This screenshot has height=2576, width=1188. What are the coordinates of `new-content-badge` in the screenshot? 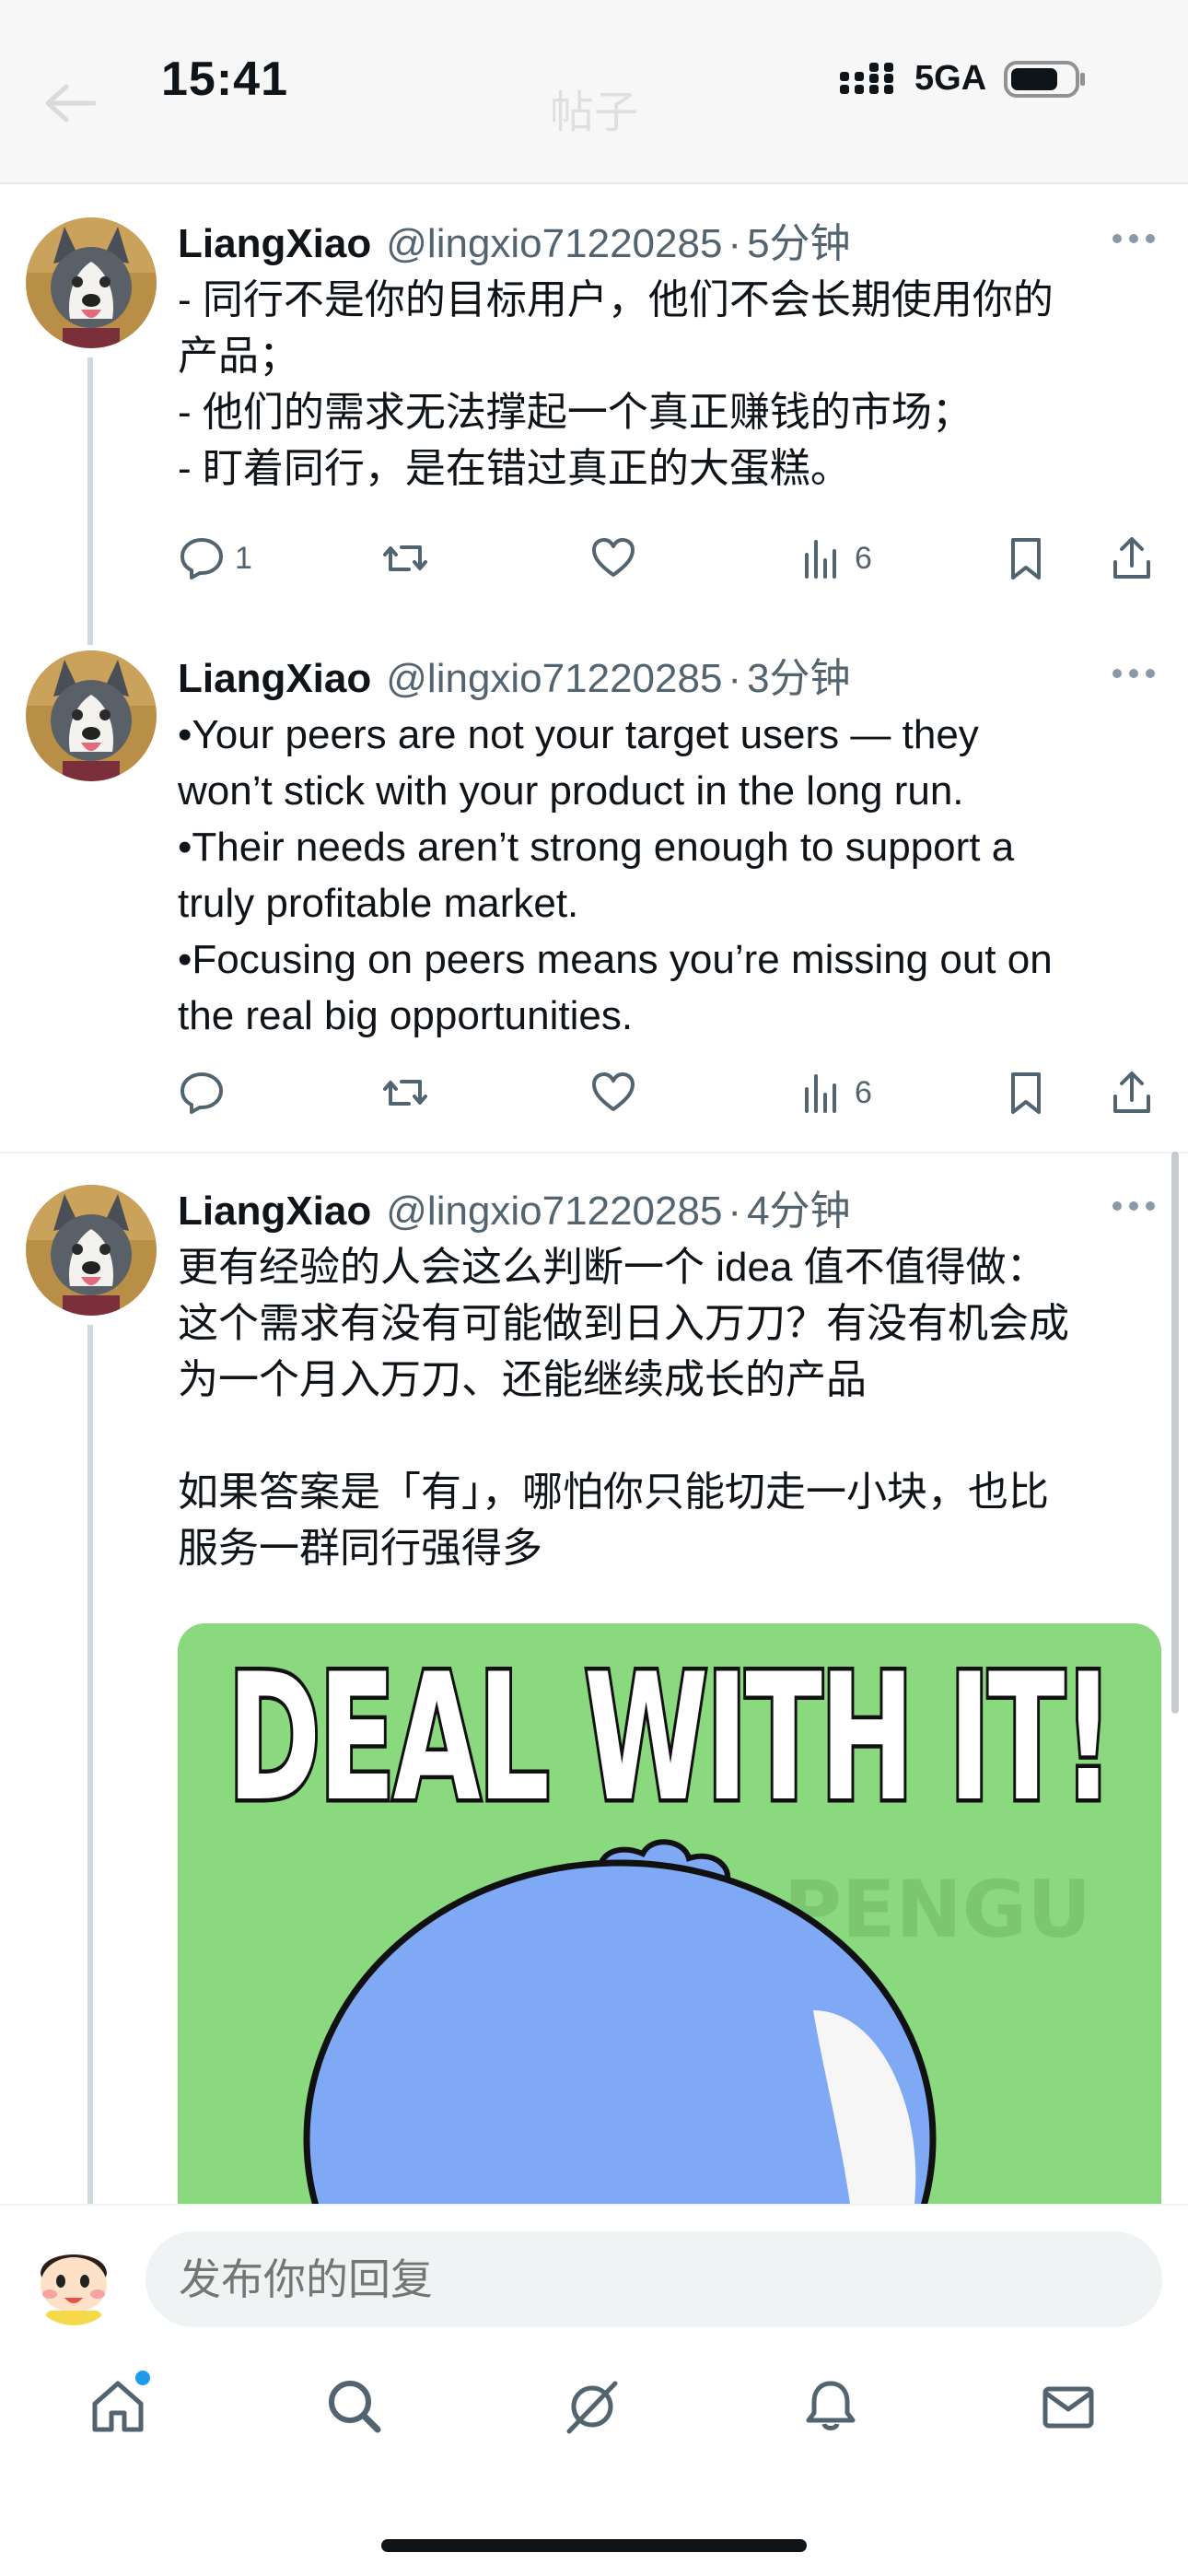 It's located at (143, 2378).